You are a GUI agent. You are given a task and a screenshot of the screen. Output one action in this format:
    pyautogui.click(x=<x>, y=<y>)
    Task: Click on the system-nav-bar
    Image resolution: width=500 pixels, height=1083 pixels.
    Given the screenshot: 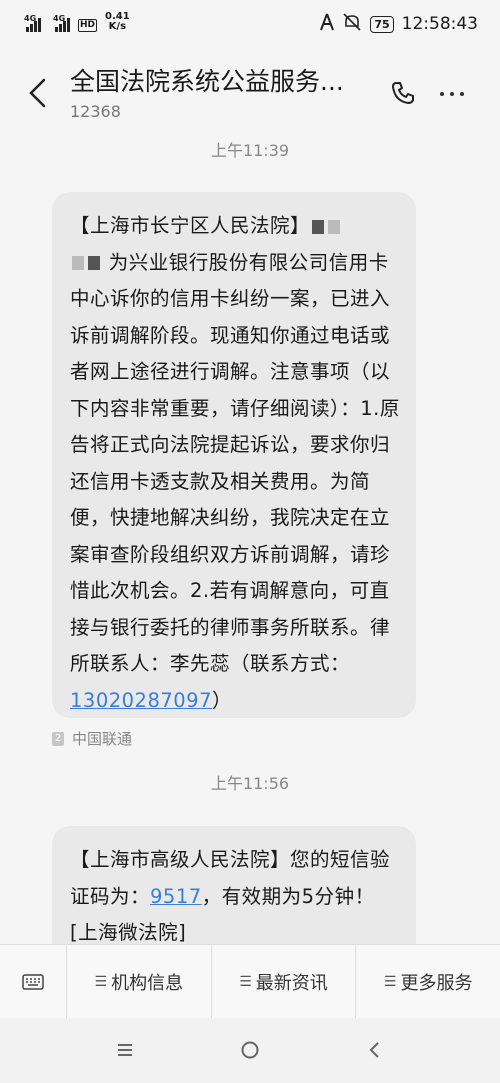 What is the action you would take?
    pyautogui.click(x=250, y=1050)
    